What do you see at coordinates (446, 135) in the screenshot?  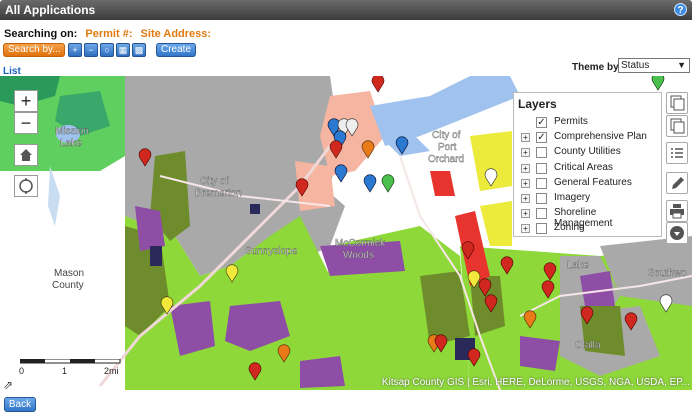 I see `label-port-orchard: City of` at bounding box center [446, 135].